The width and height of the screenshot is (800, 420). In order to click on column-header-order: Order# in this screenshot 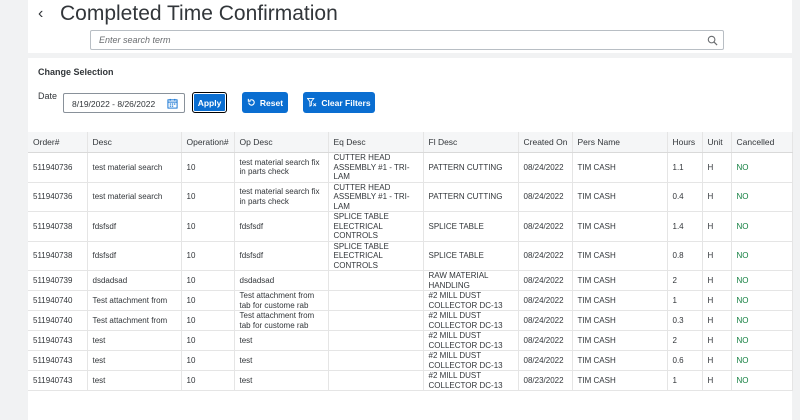, I will do `click(58, 142)`.